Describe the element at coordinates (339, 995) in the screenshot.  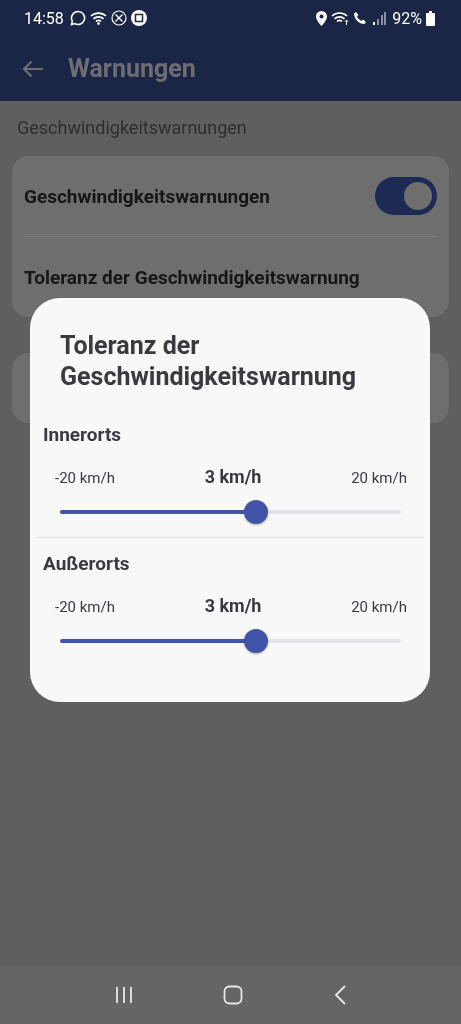
I see `back-icon` at that location.